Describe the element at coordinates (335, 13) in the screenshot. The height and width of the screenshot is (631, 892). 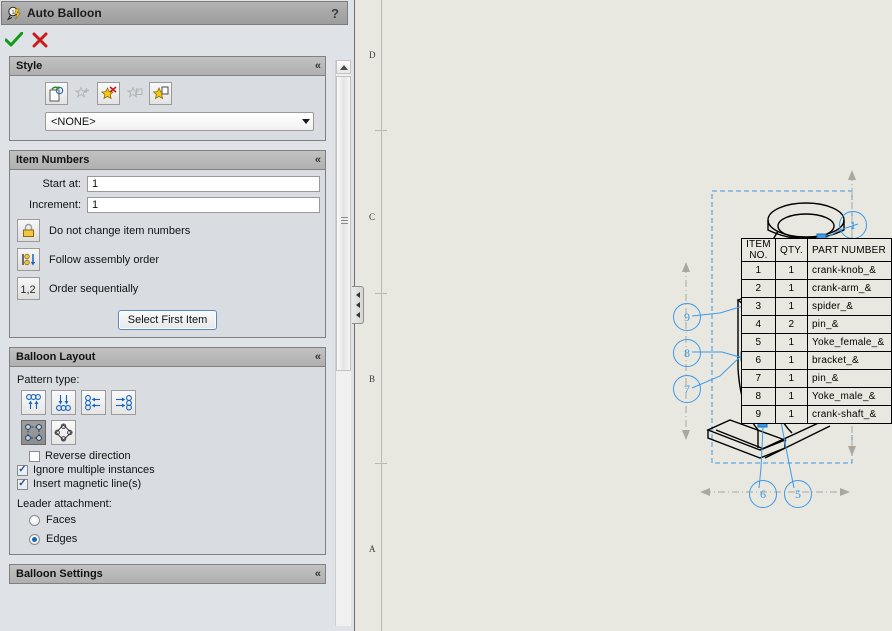
I see `help-button: ?` at that location.